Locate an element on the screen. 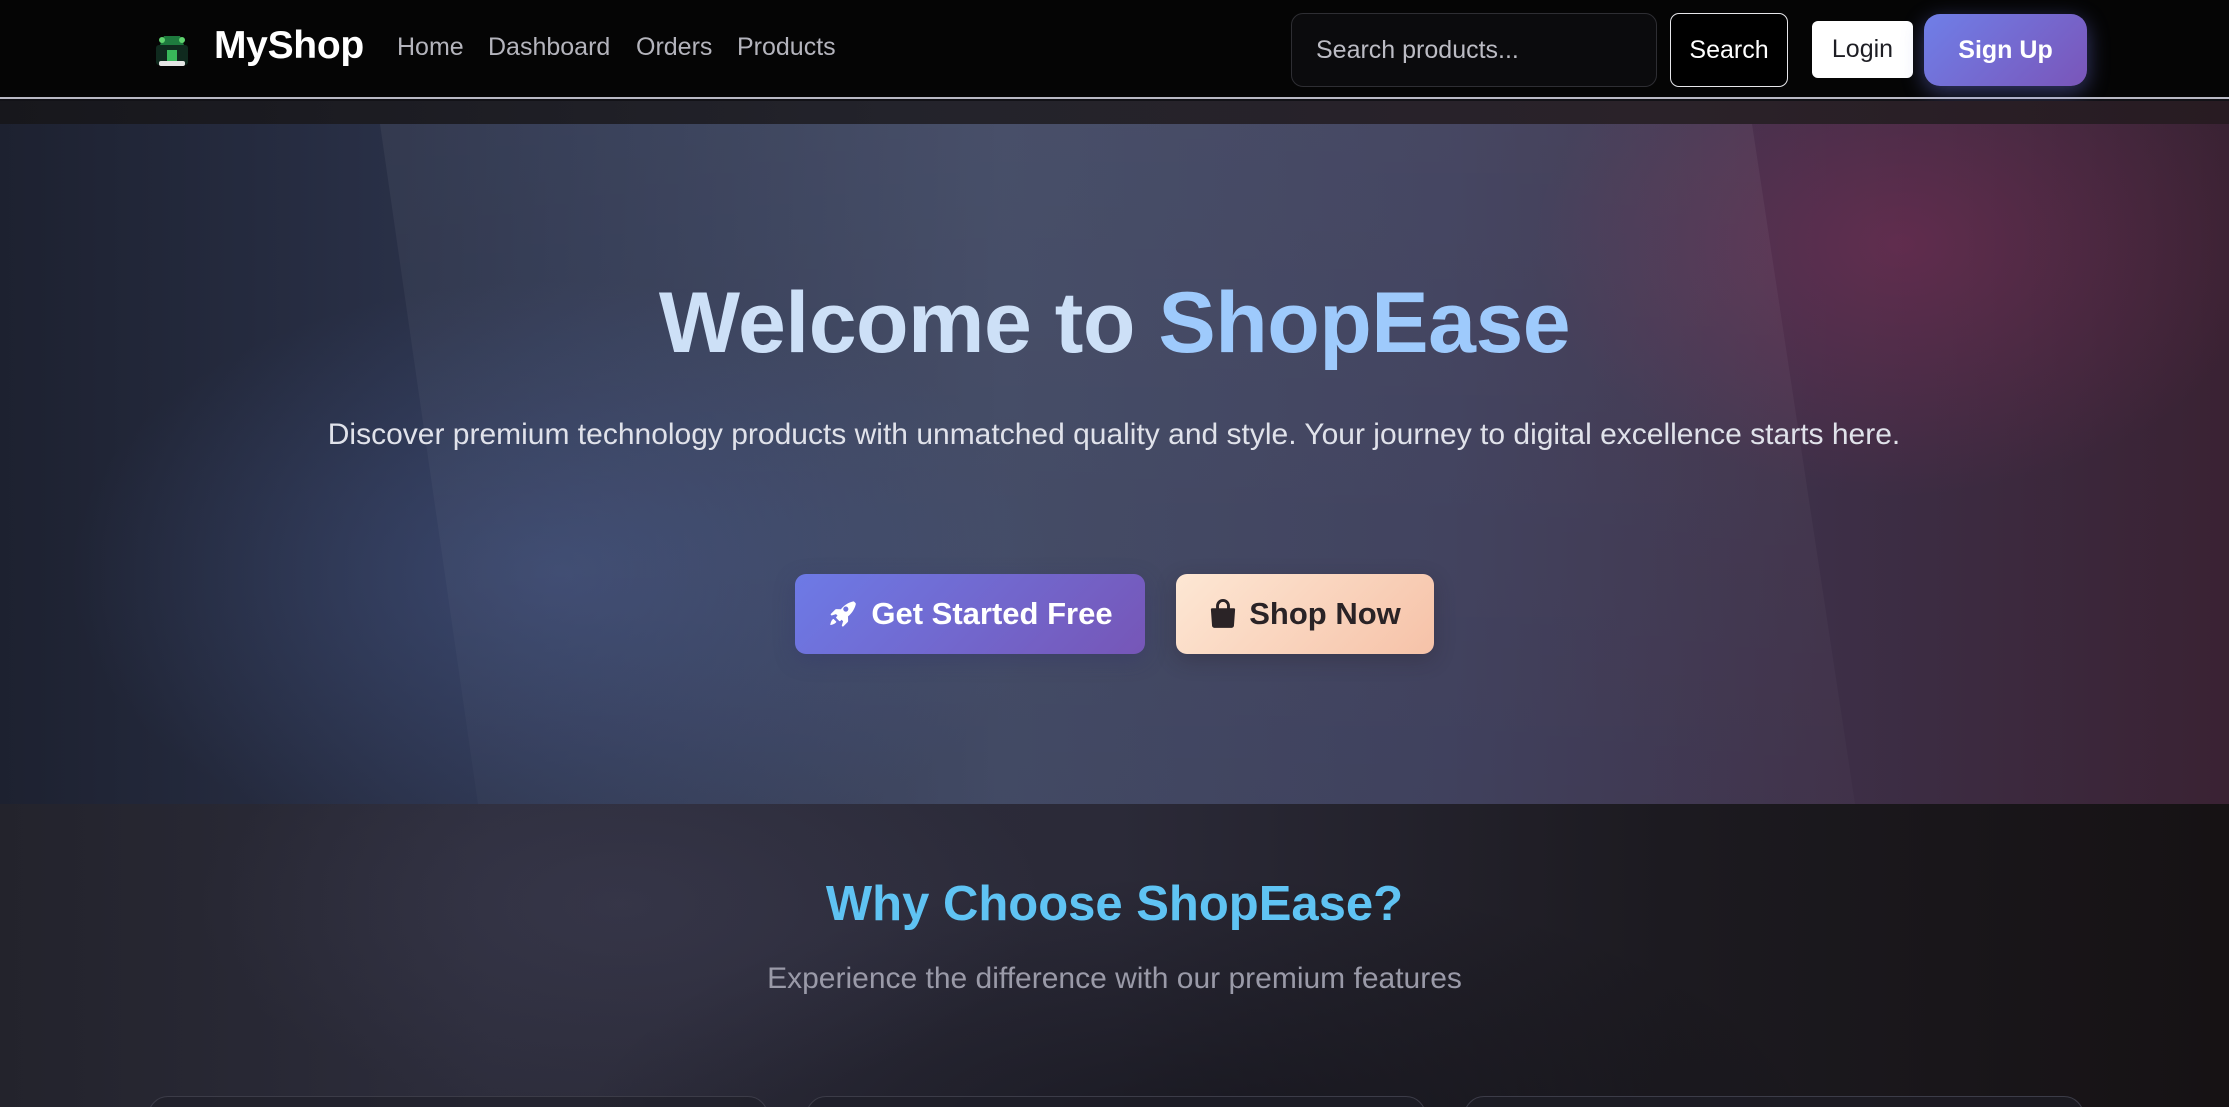  shop-now-label: Shop Now is located at coordinates (1325, 613).